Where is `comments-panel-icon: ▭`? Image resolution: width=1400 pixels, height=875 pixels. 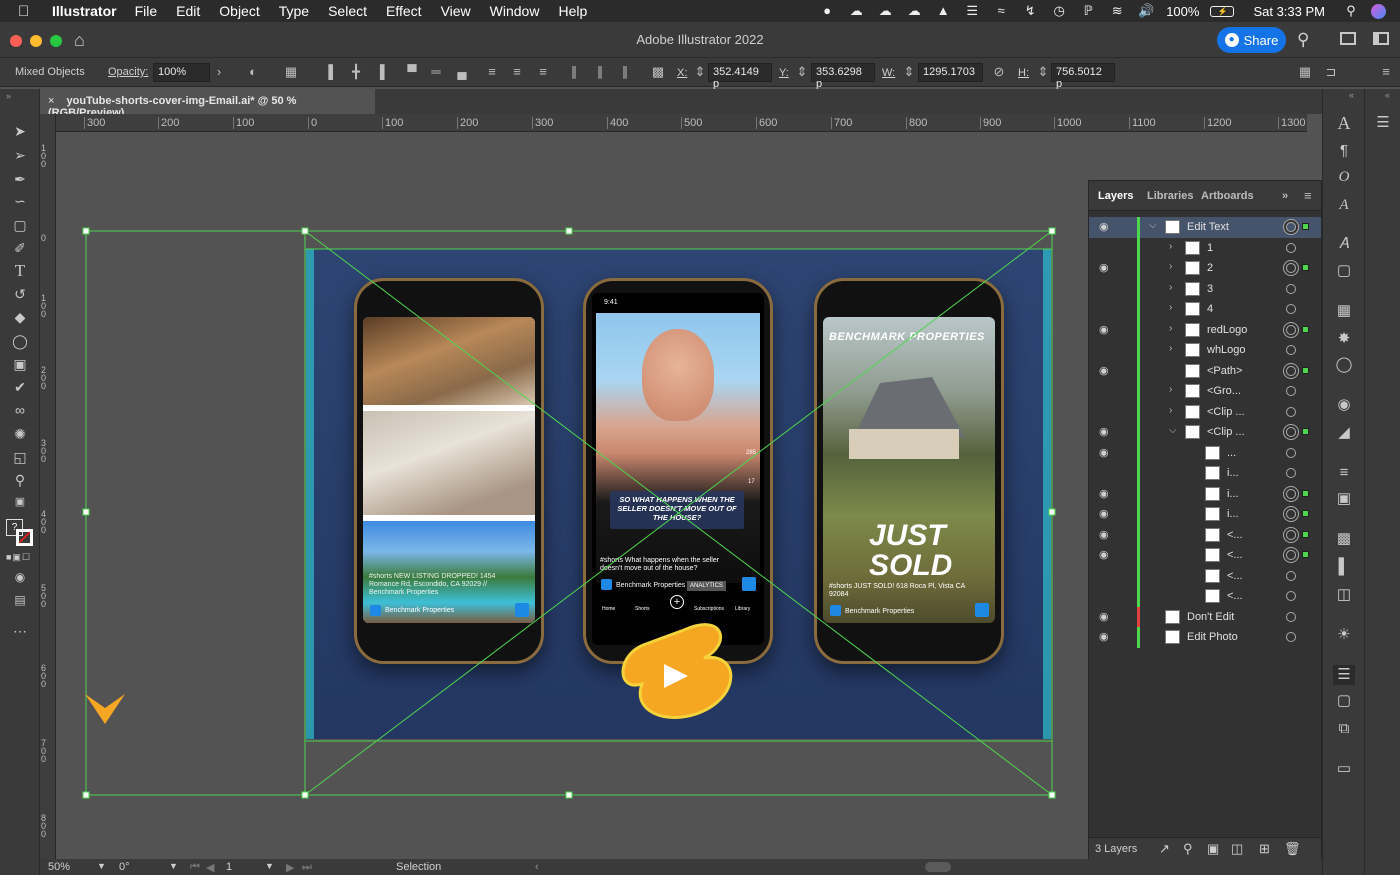 comments-panel-icon: ▭ is located at coordinates (1344, 769).